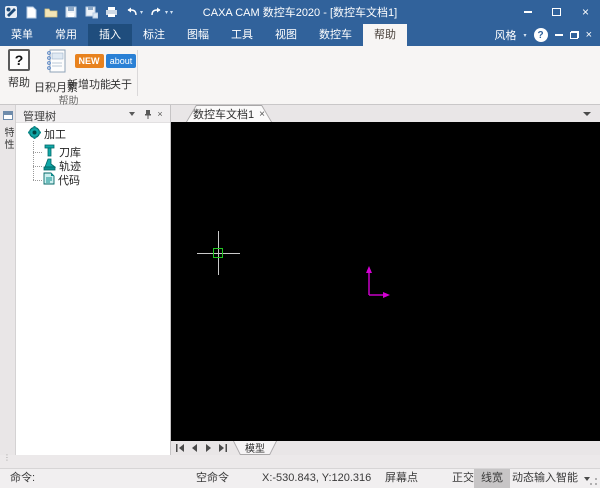 The height and width of the screenshot is (488, 600). What do you see at coordinates (22, 35) in the screenshot?
I see `tab-menu: 菜单` at bounding box center [22, 35].